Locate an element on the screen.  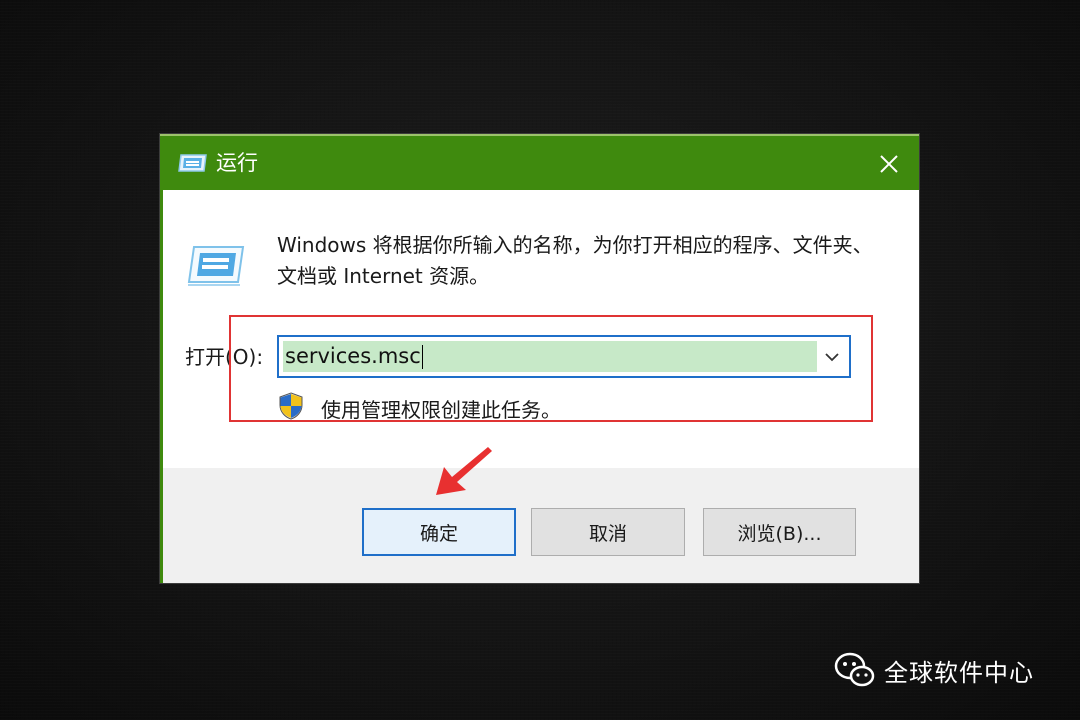
watermark: 全球软件中心 is located at coordinates (934, 670).